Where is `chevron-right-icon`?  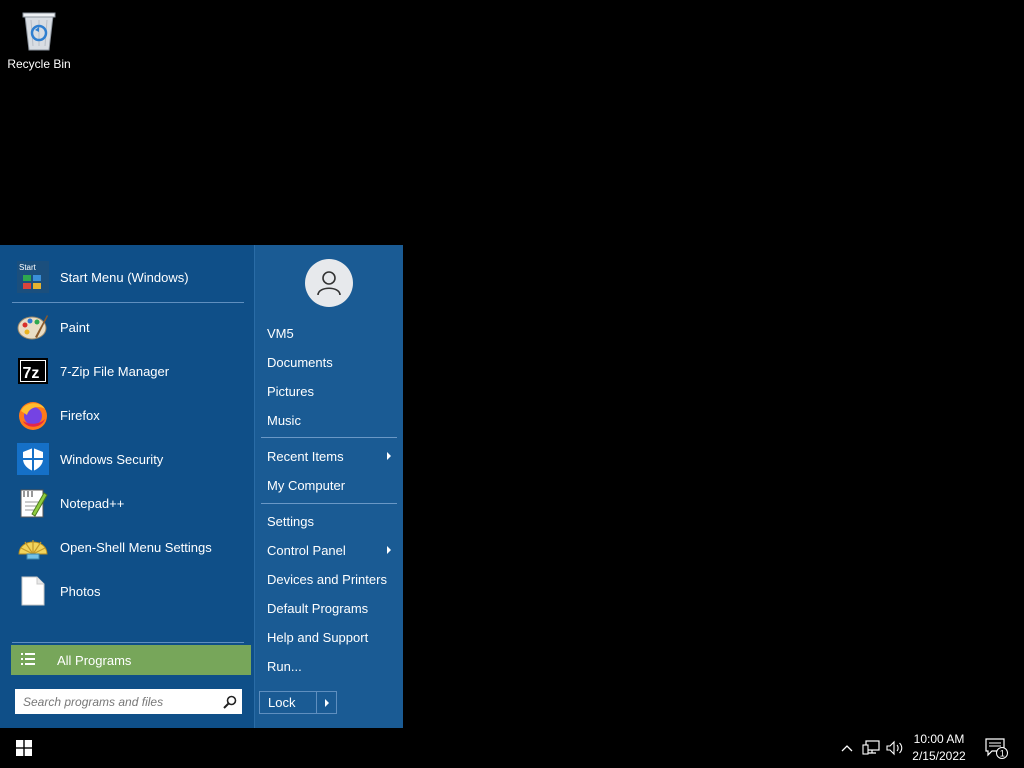
chevron-right-icon is located at coordinates (326, 702).